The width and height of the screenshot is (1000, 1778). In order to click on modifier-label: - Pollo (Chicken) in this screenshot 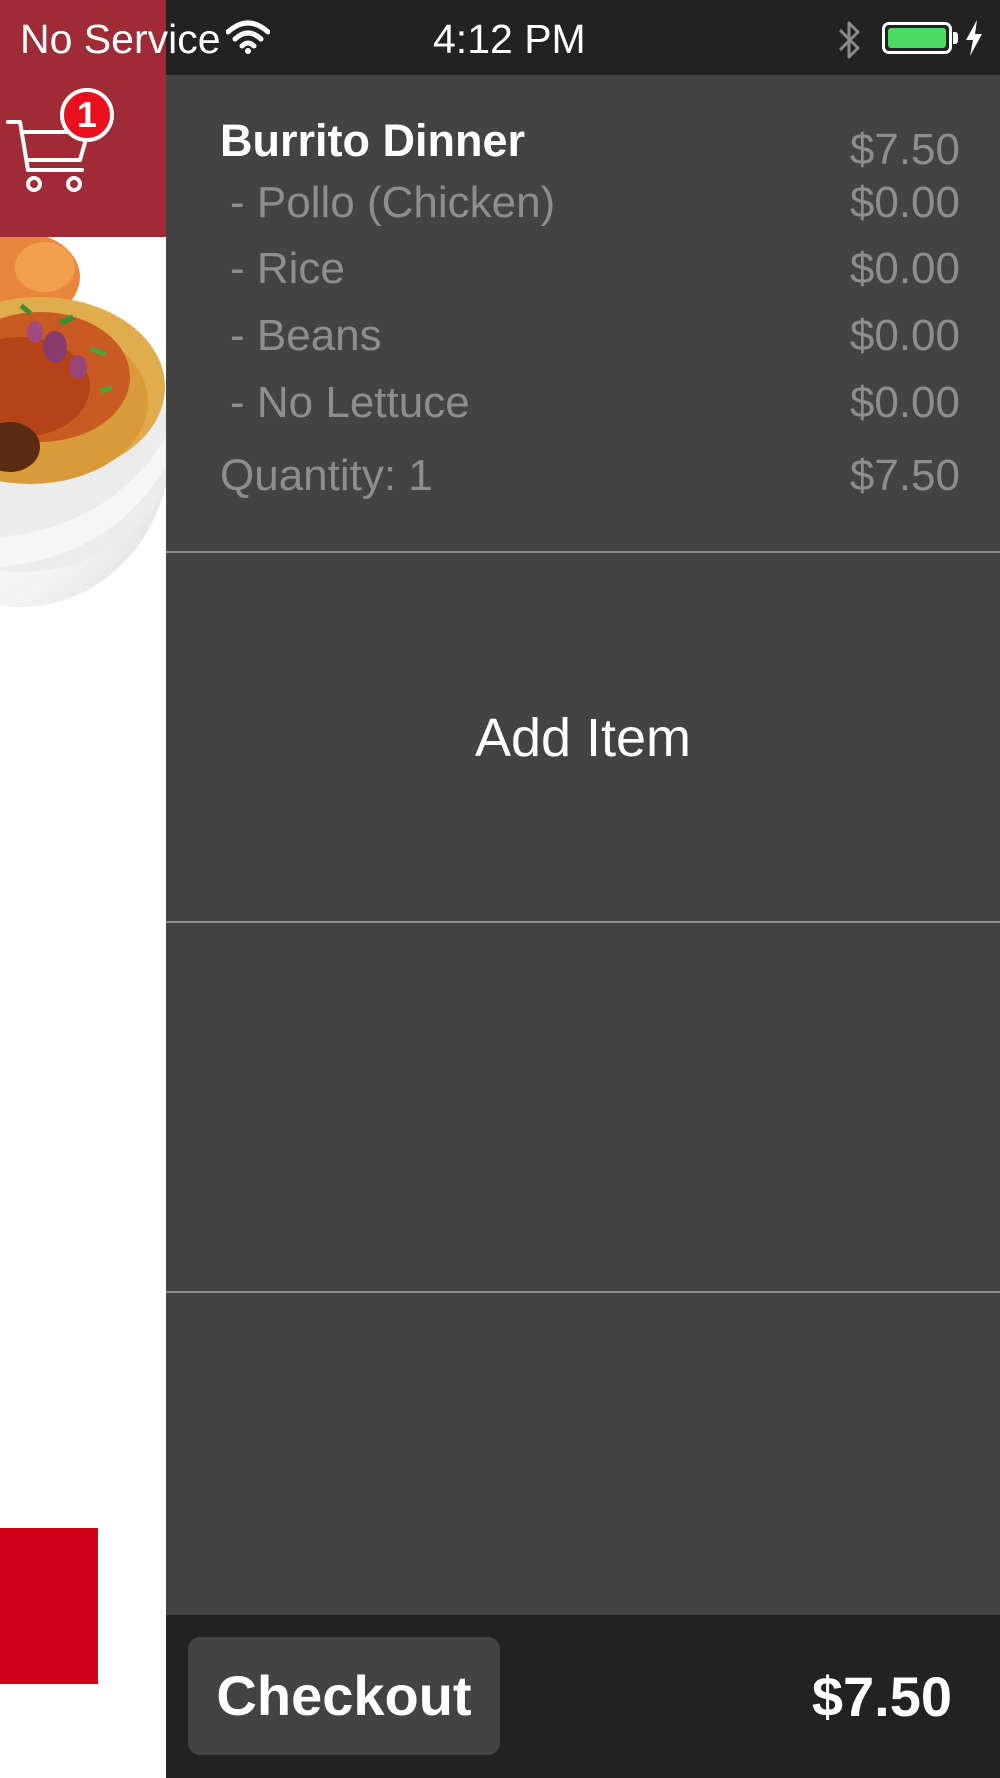, I will do `click(393, 202)`.